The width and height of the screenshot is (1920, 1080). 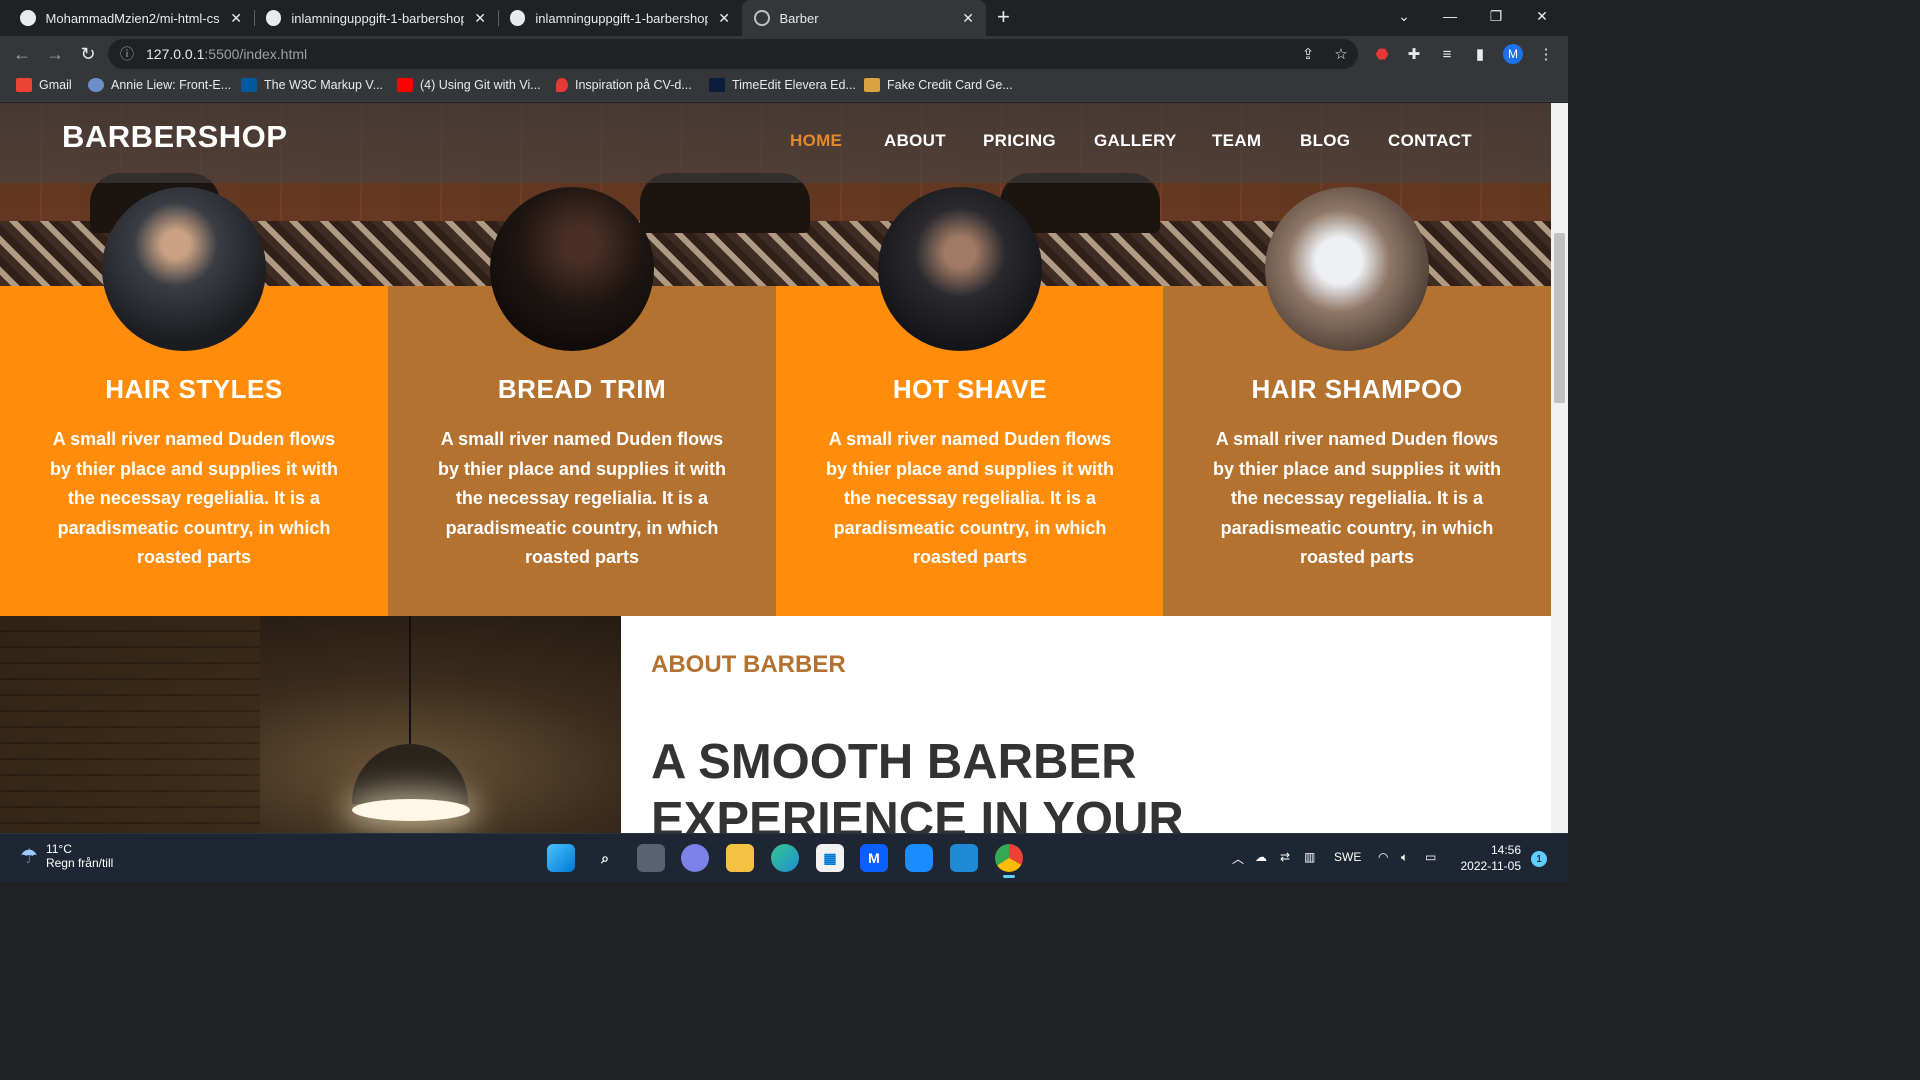 I want to click on new-tab-button: +, so click(x=1003, y=17).